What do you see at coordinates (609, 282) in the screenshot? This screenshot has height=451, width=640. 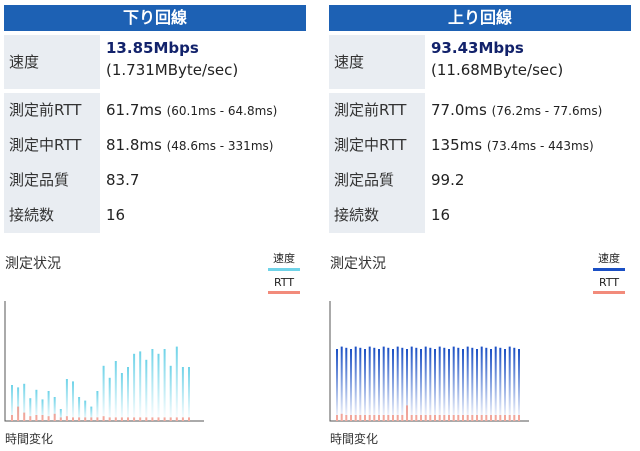 I see `legend-rtt-label: RTT` at bounding box center [609, 282].